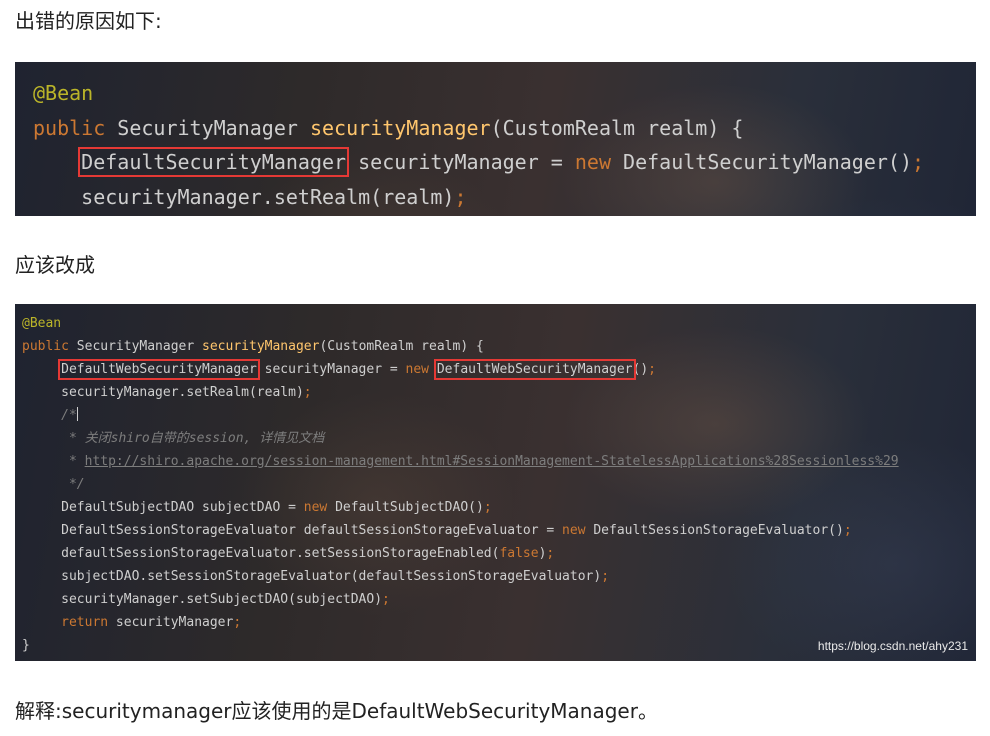  Describe the element at coordinates (159, 369) in the screenshot. I see `highlight-correct-type: DefaultWebSecurityManager` at that location.